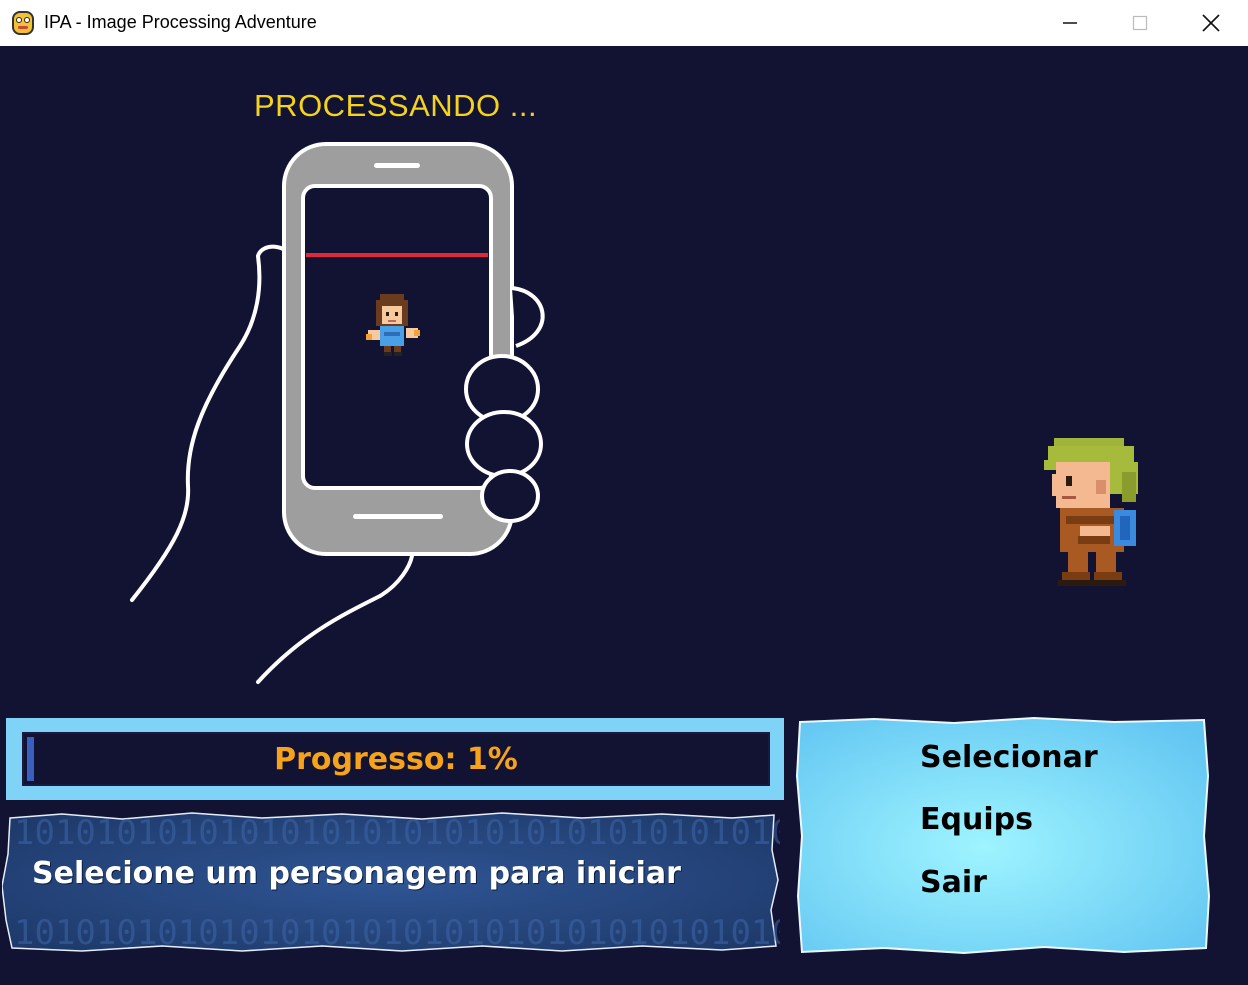 Image resolution: width=1248 pixels, height=985 pixels. I want to click on minimize-button, so click(1070, 23).